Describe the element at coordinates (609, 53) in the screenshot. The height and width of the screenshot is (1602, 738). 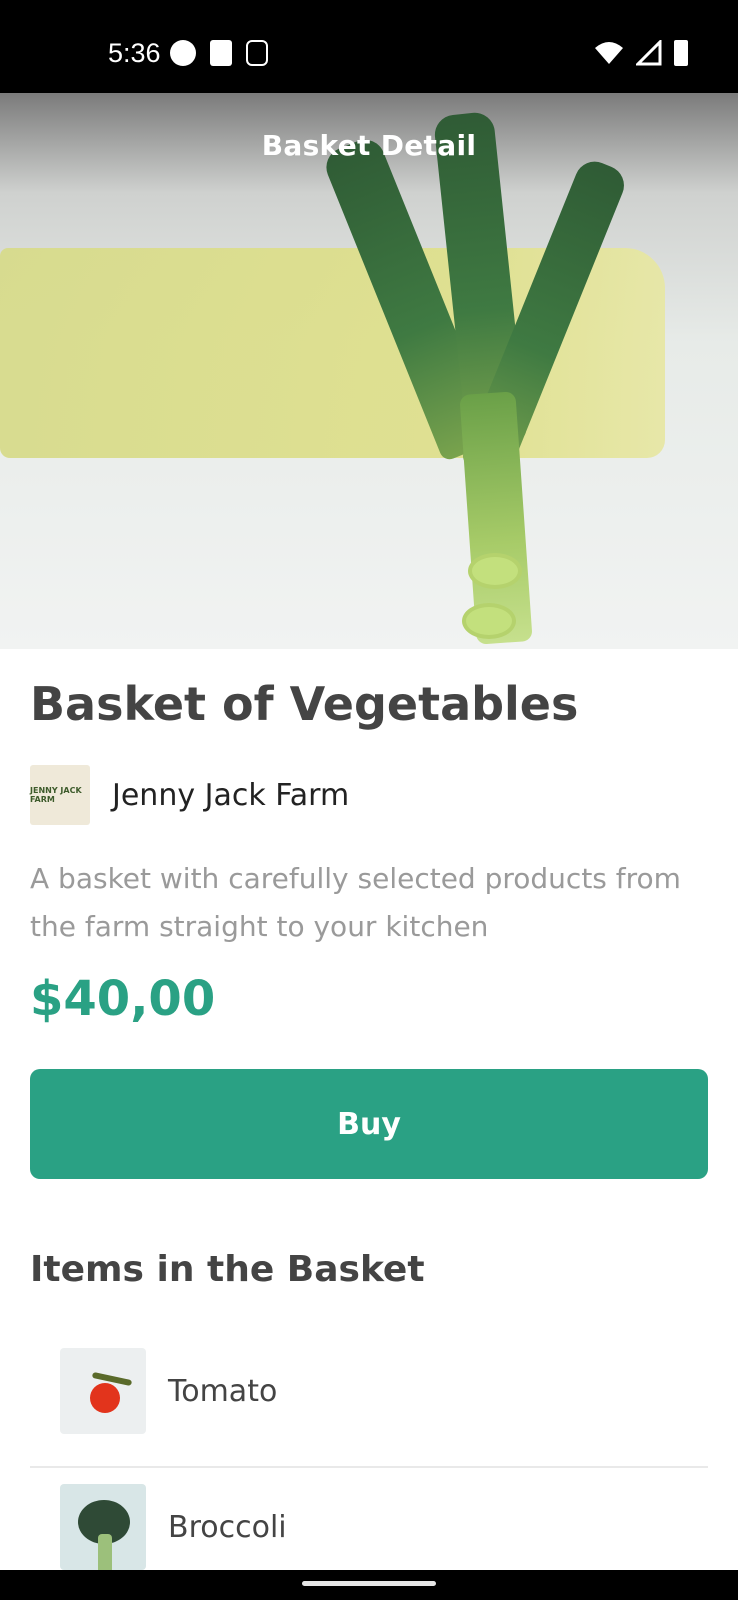
I see `wifi-icon` at that location.